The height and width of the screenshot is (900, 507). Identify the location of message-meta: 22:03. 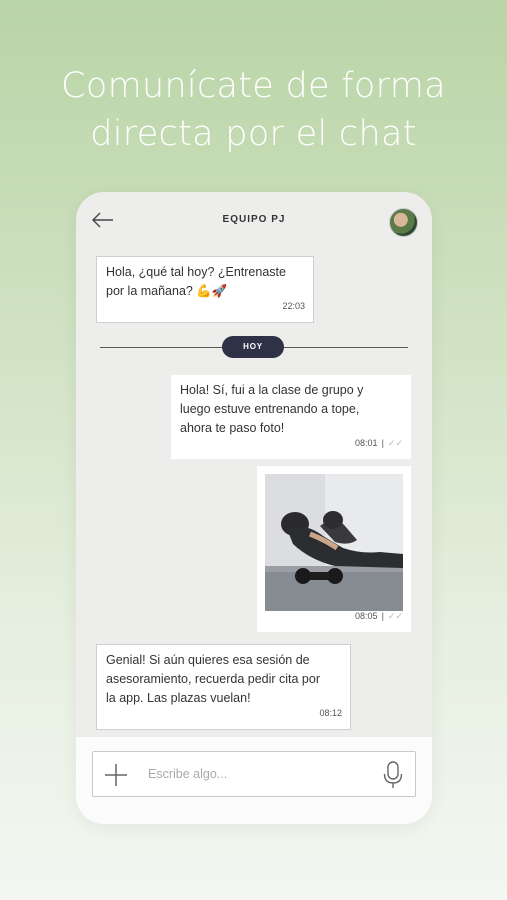
(293, 306).